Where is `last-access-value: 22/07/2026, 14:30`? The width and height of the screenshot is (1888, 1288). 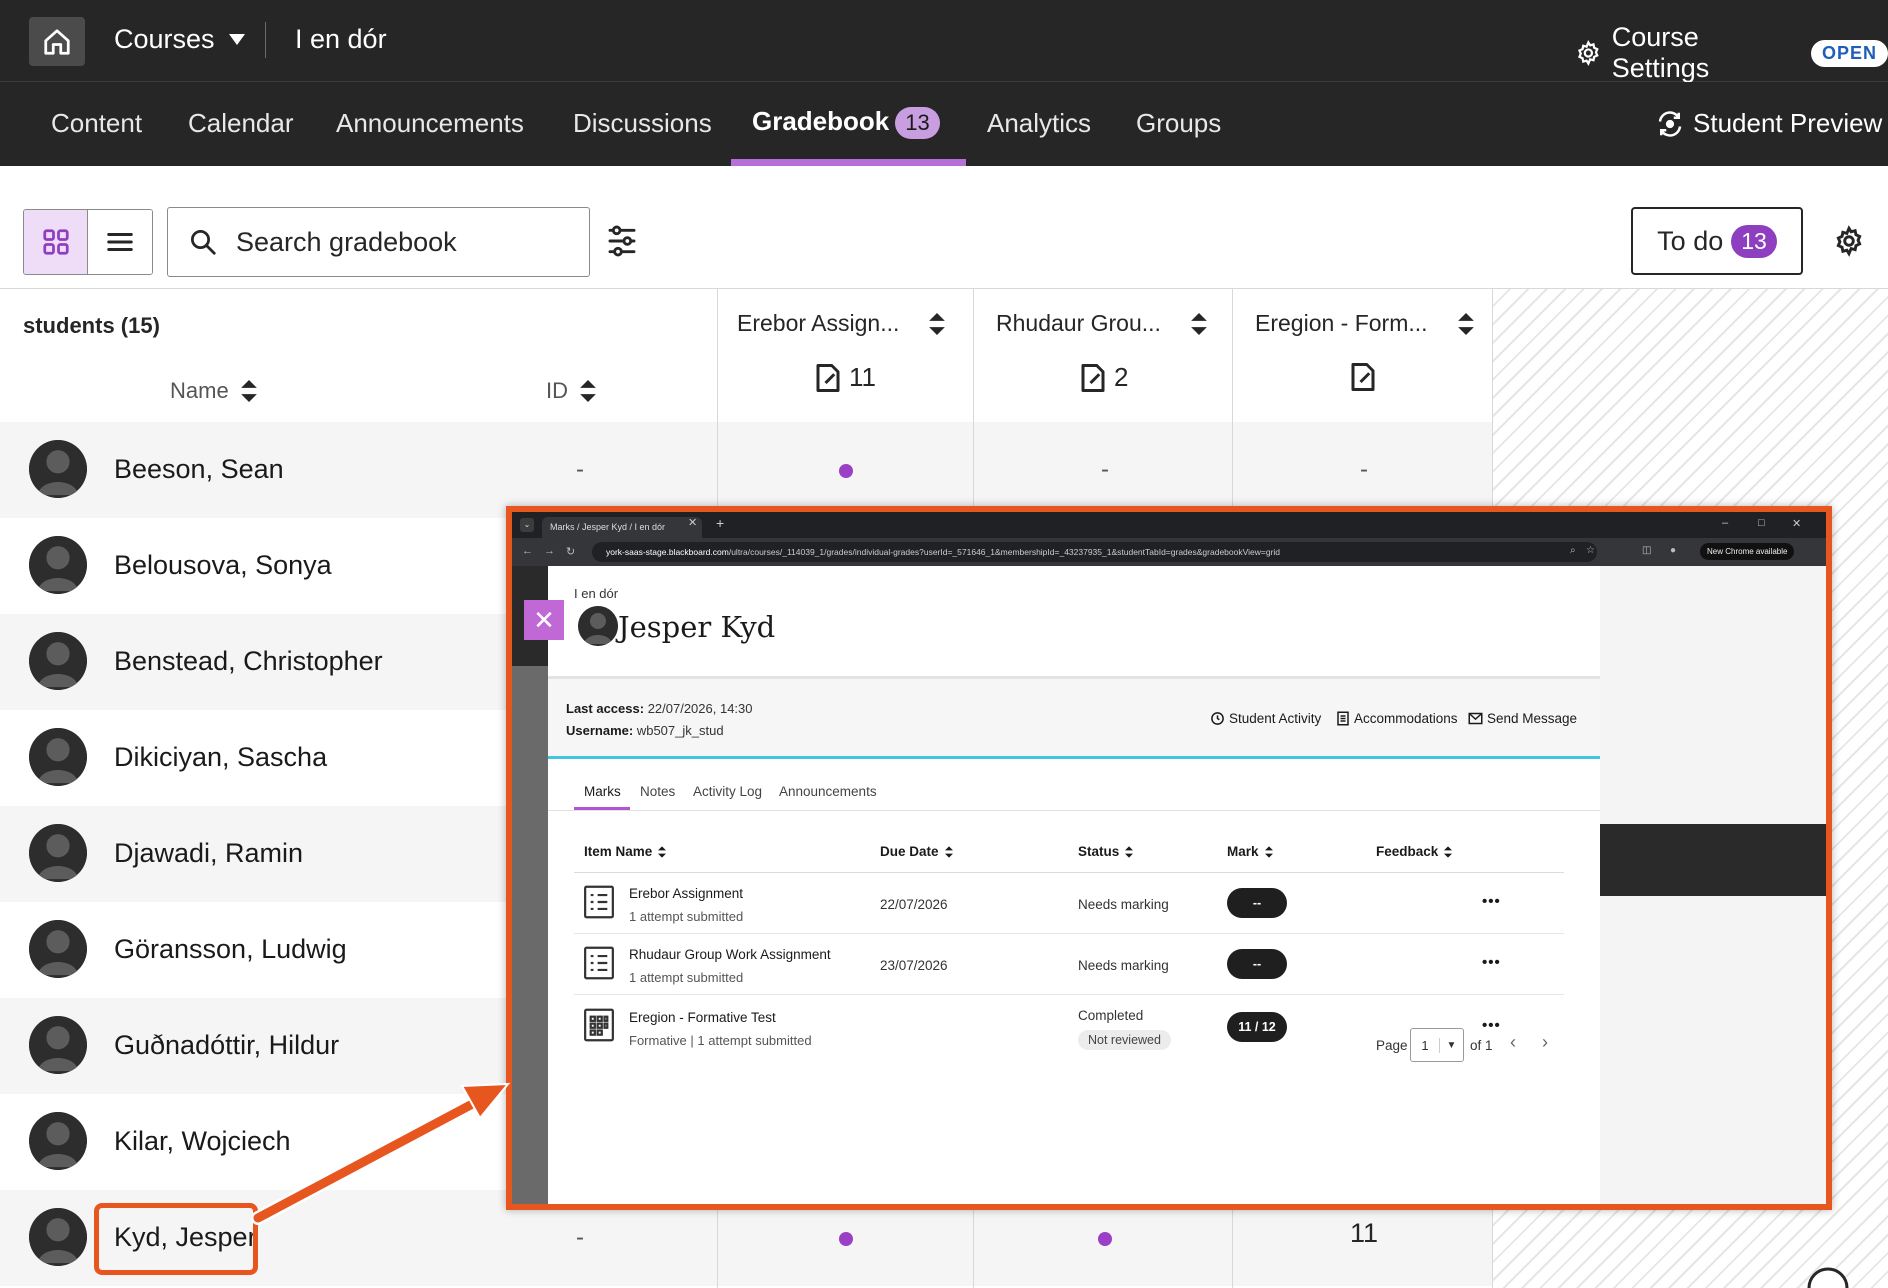 last-access-value: 22/07/2026, 14:30 is located at coordinates (700, 708).